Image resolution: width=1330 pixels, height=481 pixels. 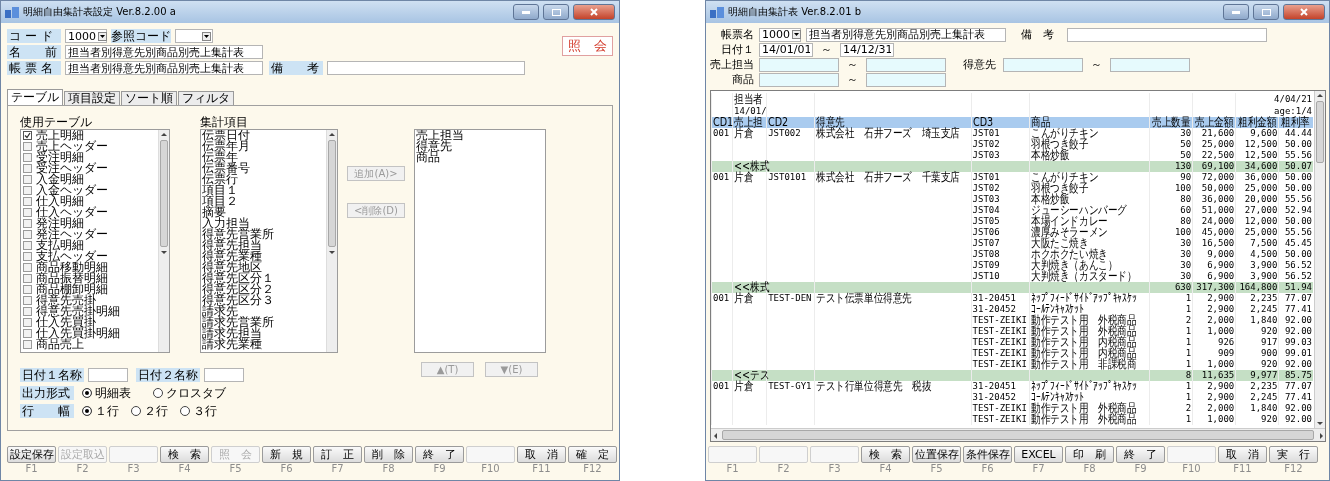 I want to click on customer-from-field, so click(x=1043, y=64).